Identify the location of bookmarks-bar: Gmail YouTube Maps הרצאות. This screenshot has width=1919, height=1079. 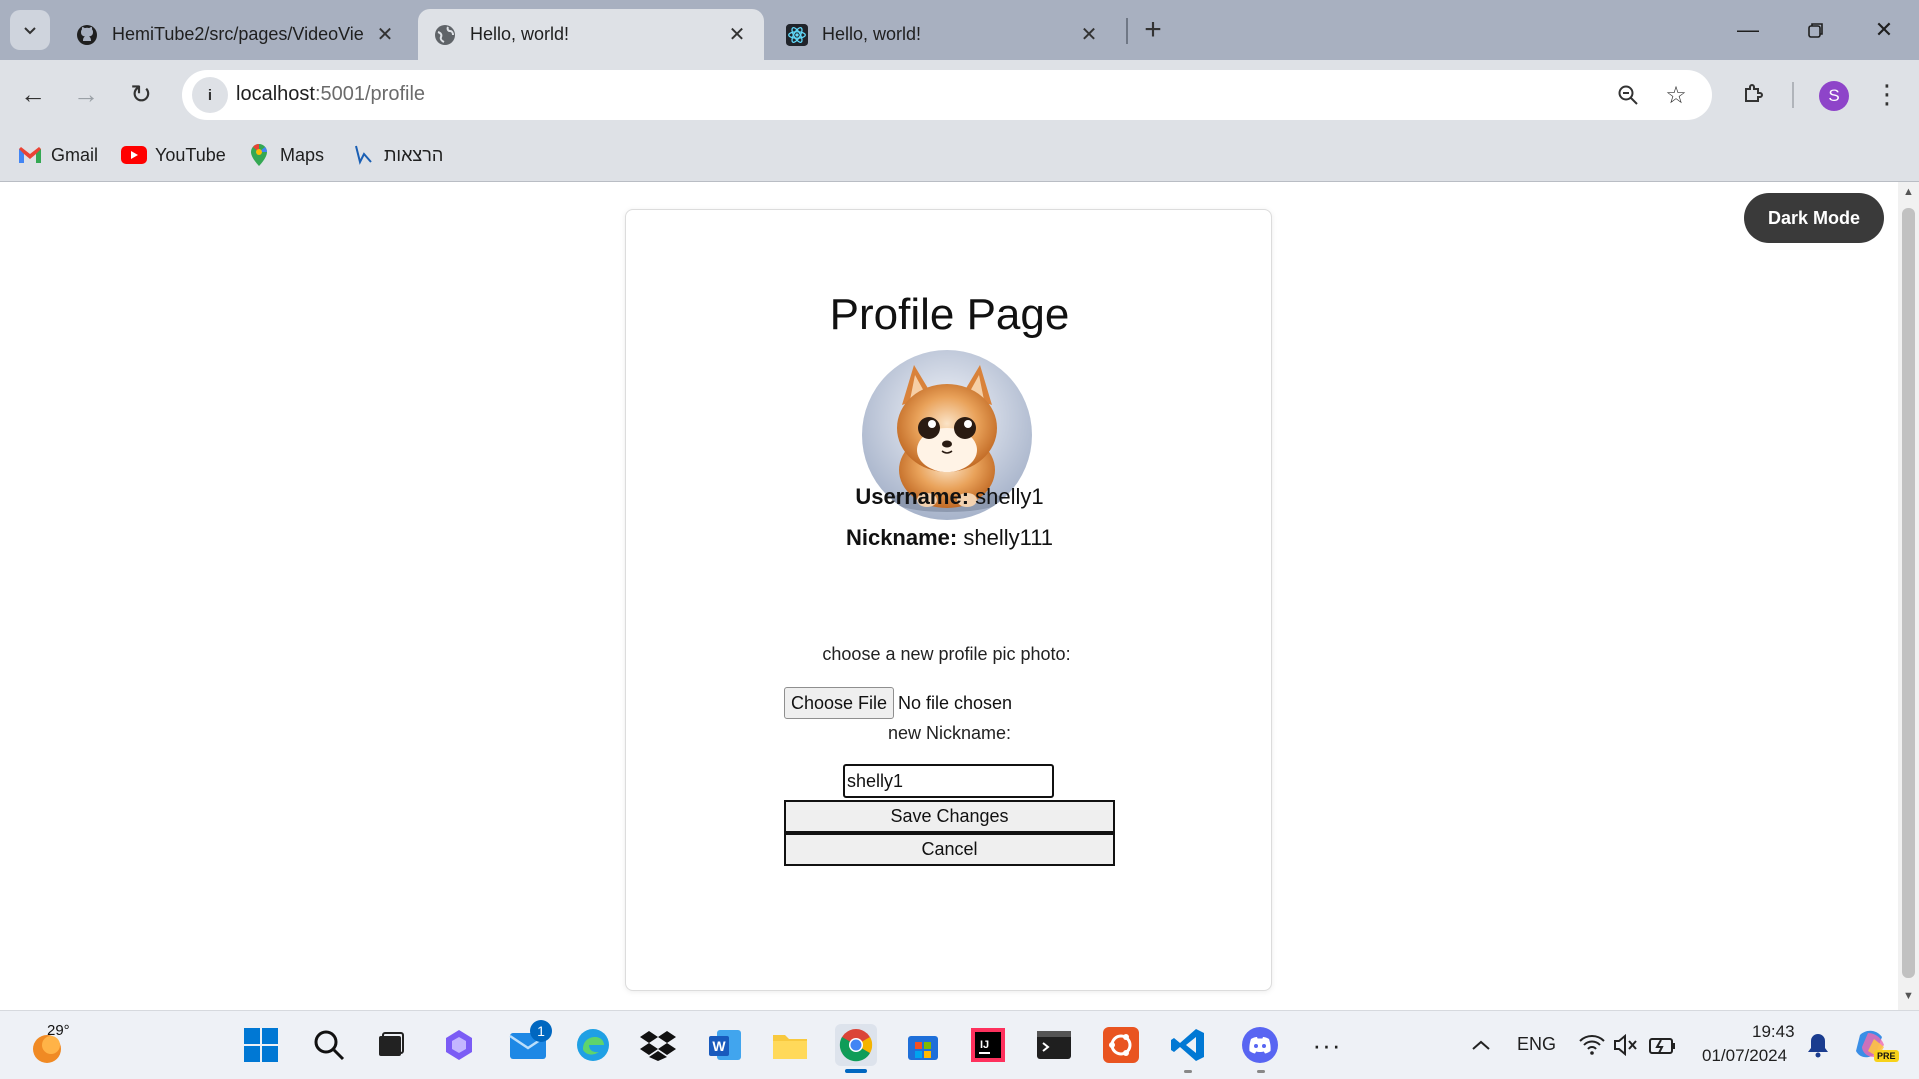
(959, 156).